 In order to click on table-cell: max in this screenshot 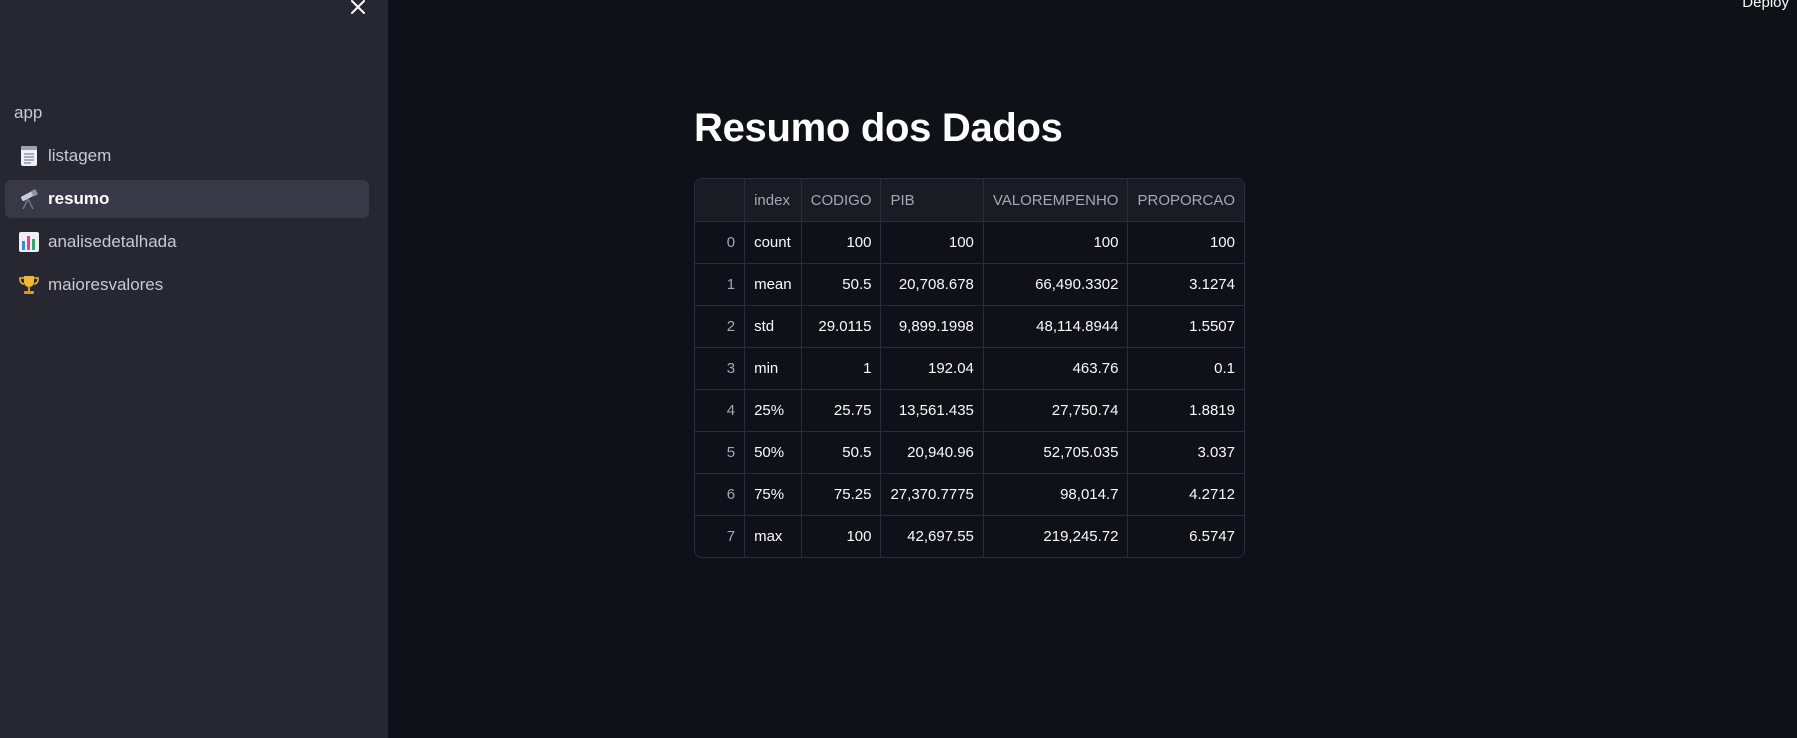, I will do `click(773, 536)`.